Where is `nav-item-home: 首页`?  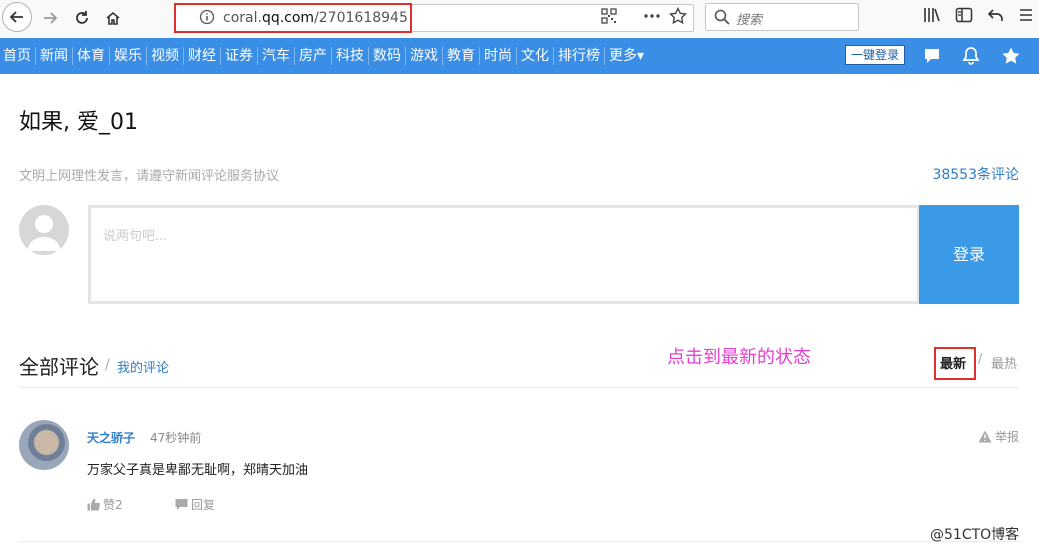 nav-item-home: 首页 is located at coordinates (19, 56).